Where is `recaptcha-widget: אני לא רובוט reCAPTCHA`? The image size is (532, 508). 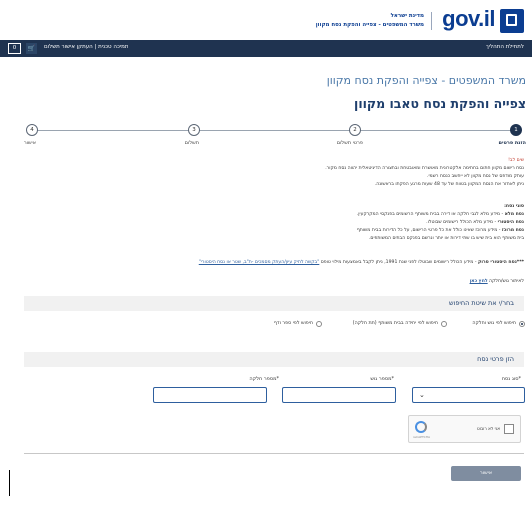
recaptcha-widget: אני לא רובוט reCAPTCHA is located at coordinates (464, 429).